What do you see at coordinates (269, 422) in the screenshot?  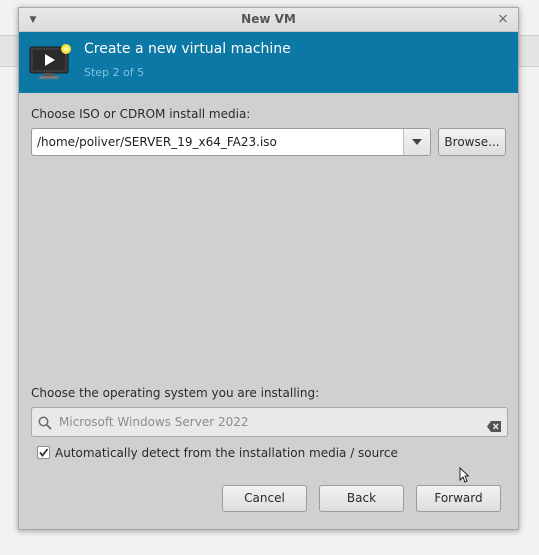 I see `os-search-input: Microsoft Windows Server 2022` at bounding box center [269, 422].